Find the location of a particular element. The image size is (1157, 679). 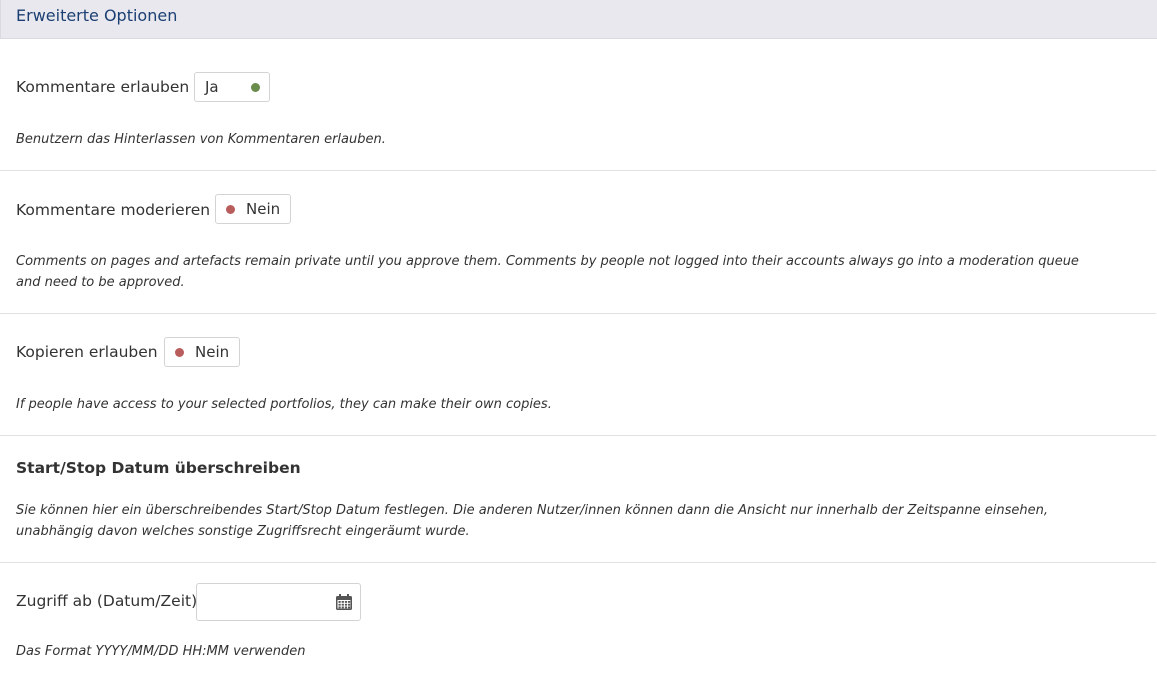

access-from-hint: Das Format YYYY/MM/DD HH:MM verwenden is located at coordinates (161, 651).